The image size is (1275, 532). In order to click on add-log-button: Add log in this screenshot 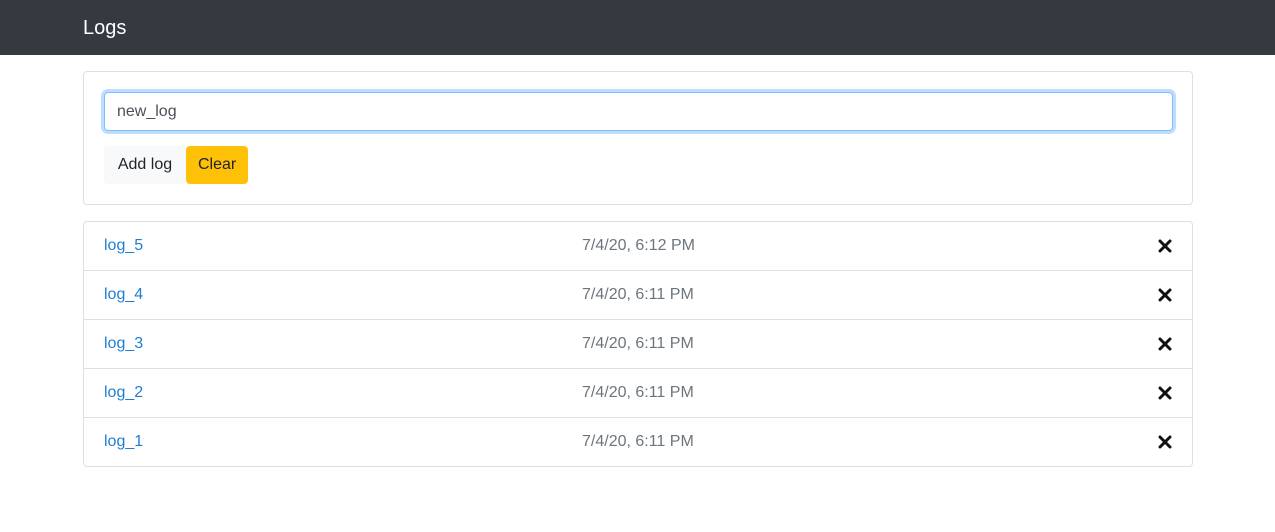, I will do `click(145, 165)`.